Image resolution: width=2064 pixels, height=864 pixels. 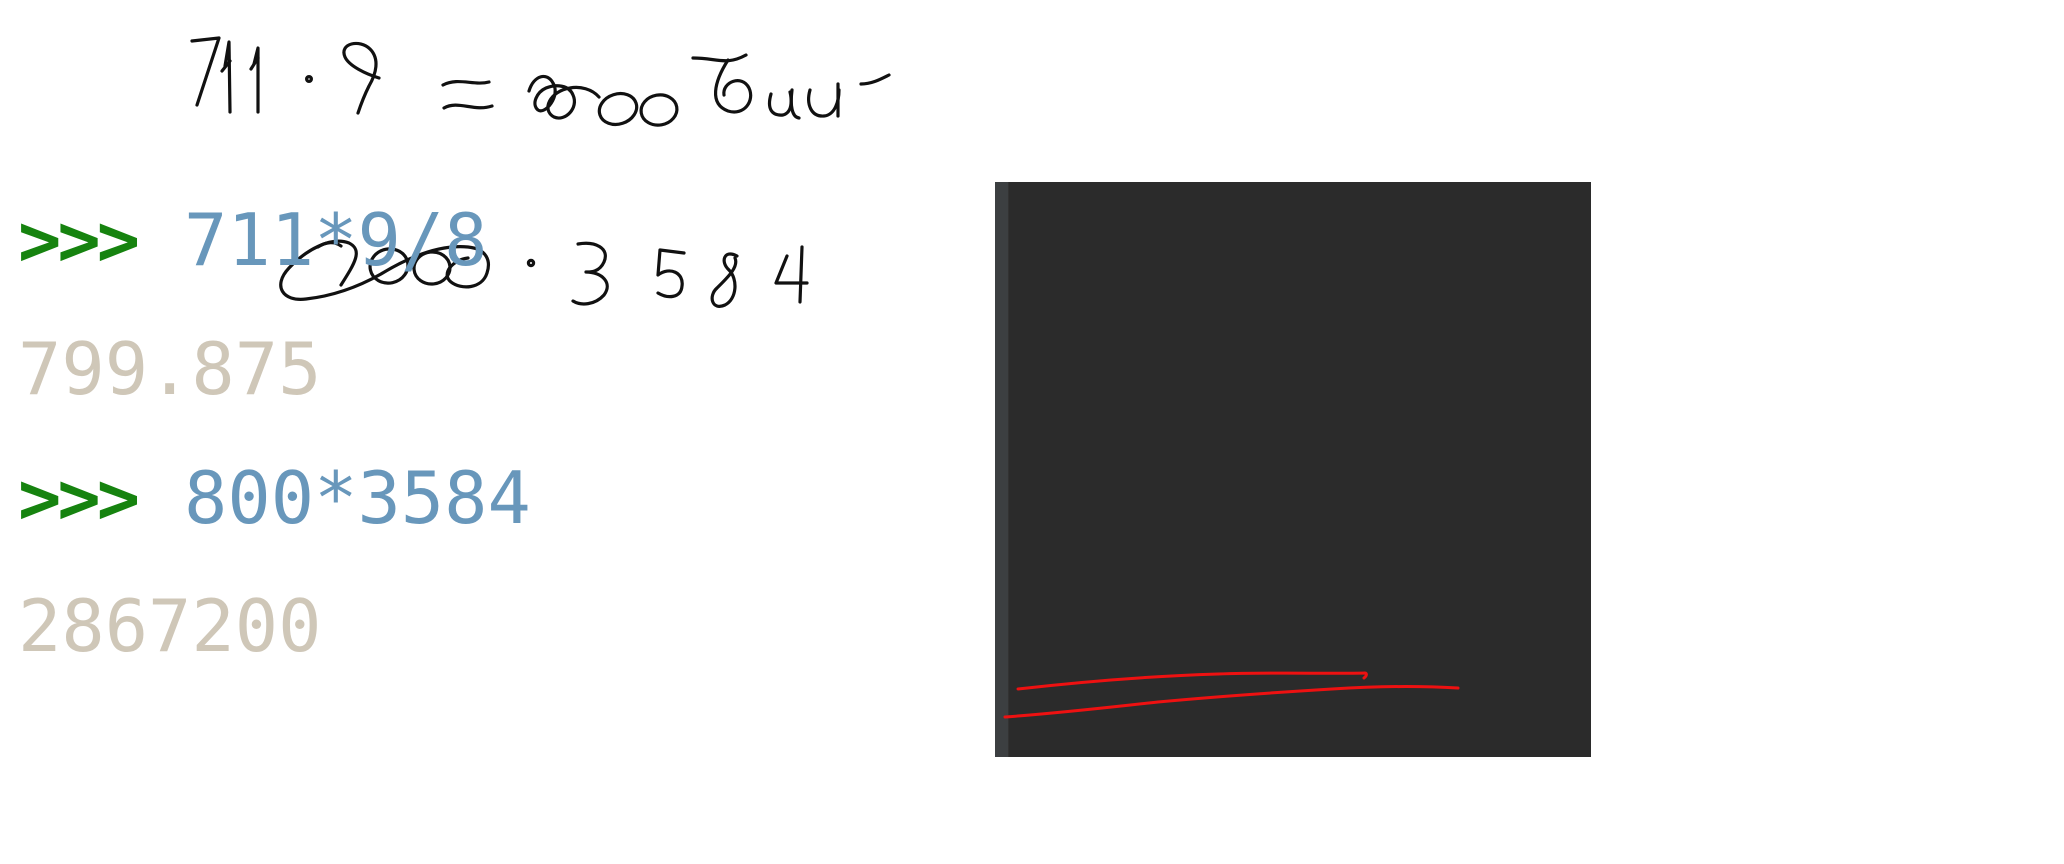 I want to click on console-output-line-1: 799.875, so click(x=169, y=369).